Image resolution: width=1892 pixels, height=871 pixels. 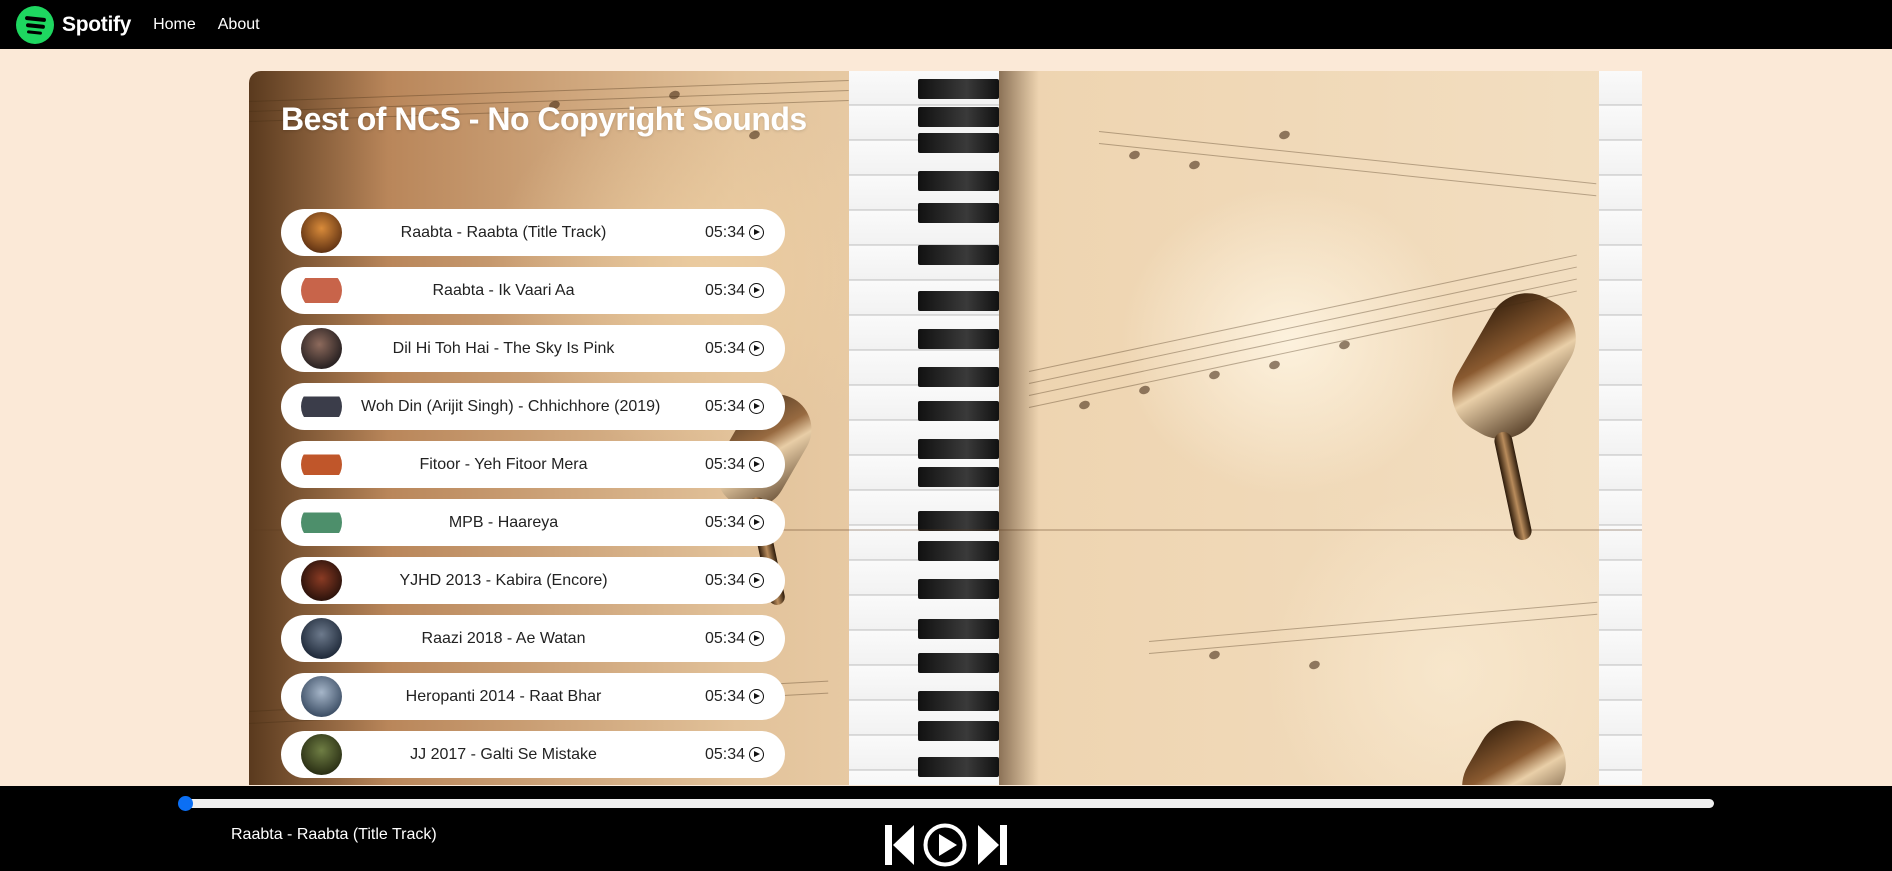 What do you see at coordinates (946, 24) in the screenshot?
I see `navbar: Spotify Home About` at bounding box center [946, 24].